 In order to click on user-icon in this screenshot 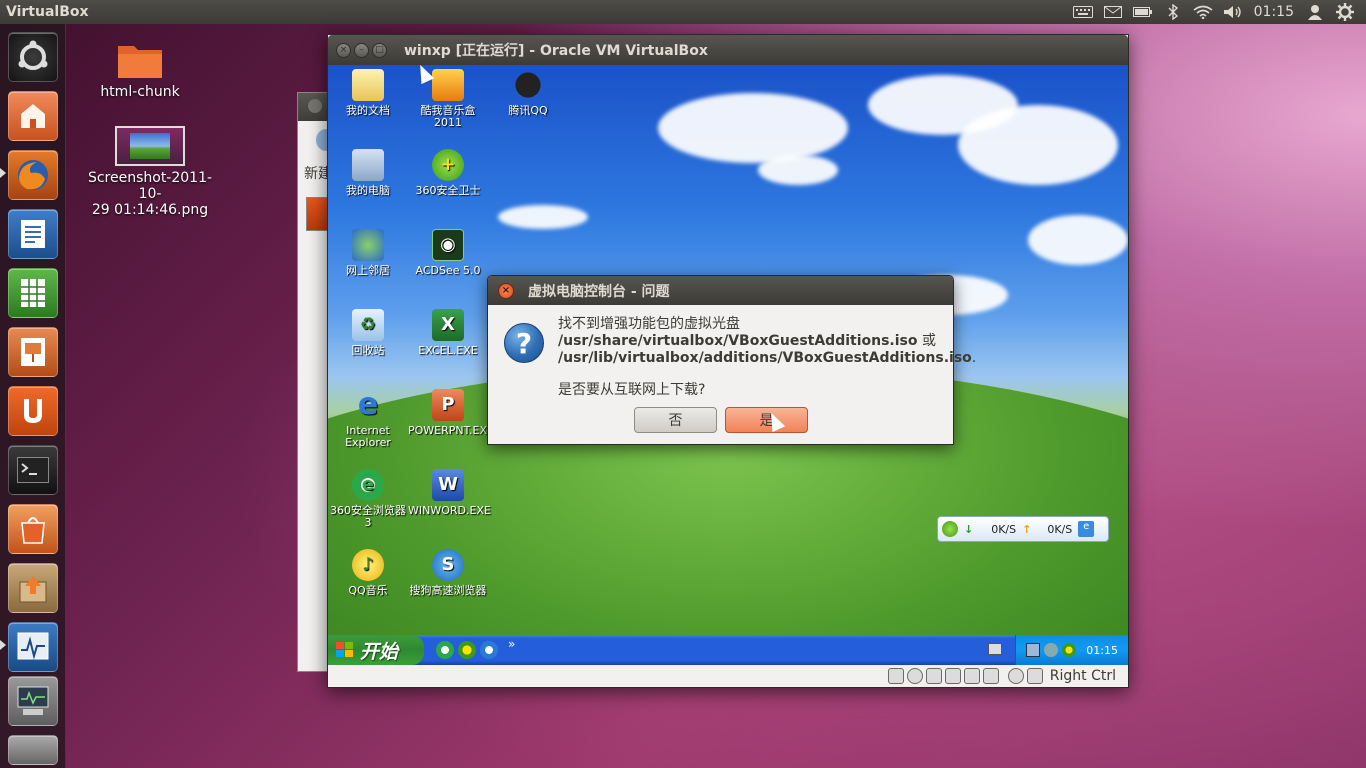, I will do `click(1315, 12)`.